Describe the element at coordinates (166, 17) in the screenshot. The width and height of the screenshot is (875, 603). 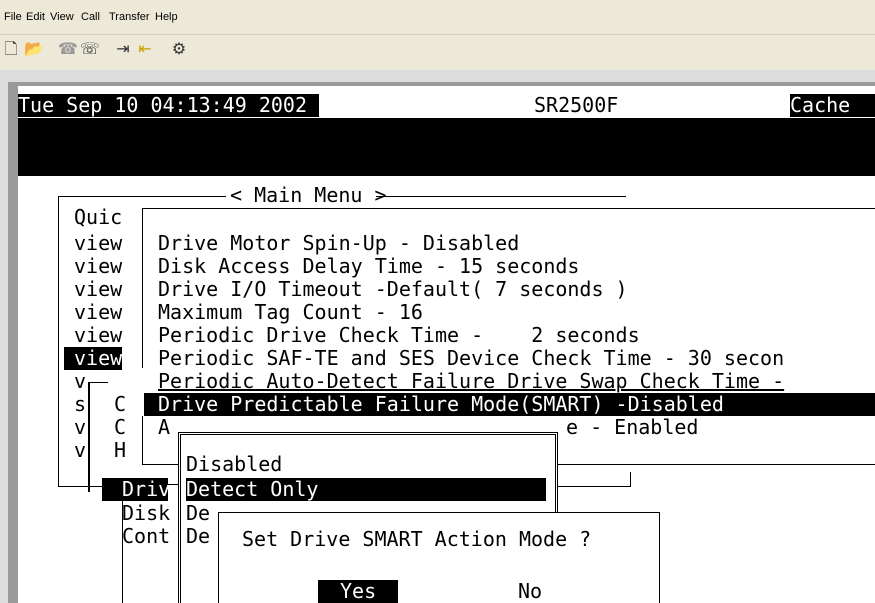
I see `menu-help: Help` at that location.